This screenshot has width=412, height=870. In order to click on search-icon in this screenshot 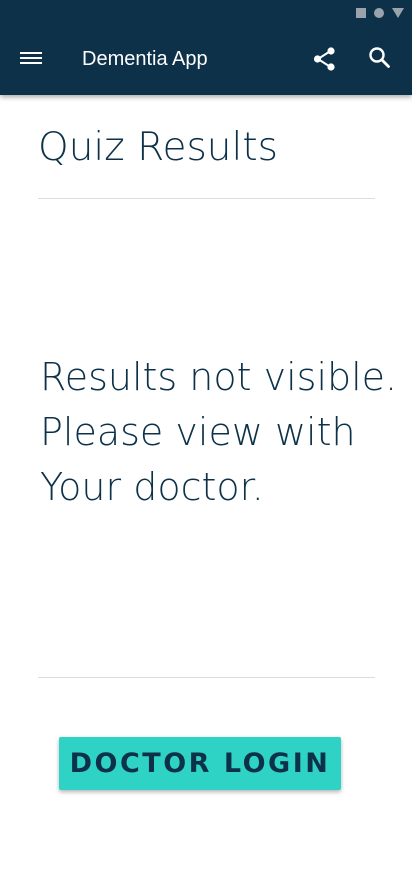, I will do `click(380, 58)`.